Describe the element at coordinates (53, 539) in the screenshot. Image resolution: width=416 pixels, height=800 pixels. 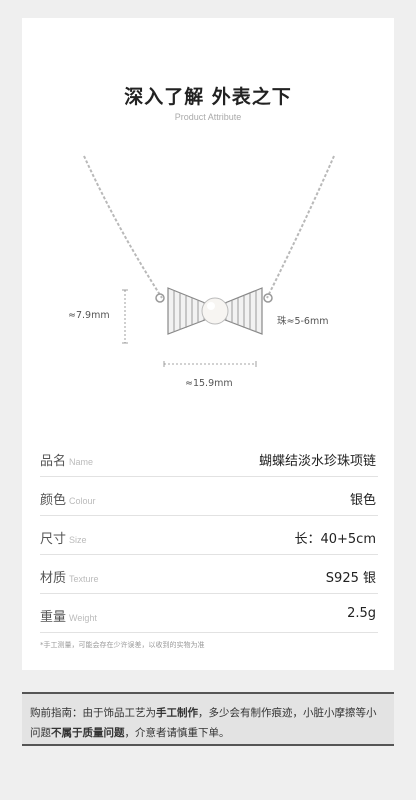
I see `spec-label: 尺寸` at that location.